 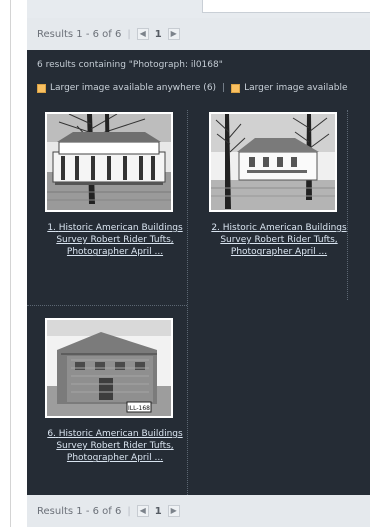 I want to click on left-rule, so click(x=10, y=263).